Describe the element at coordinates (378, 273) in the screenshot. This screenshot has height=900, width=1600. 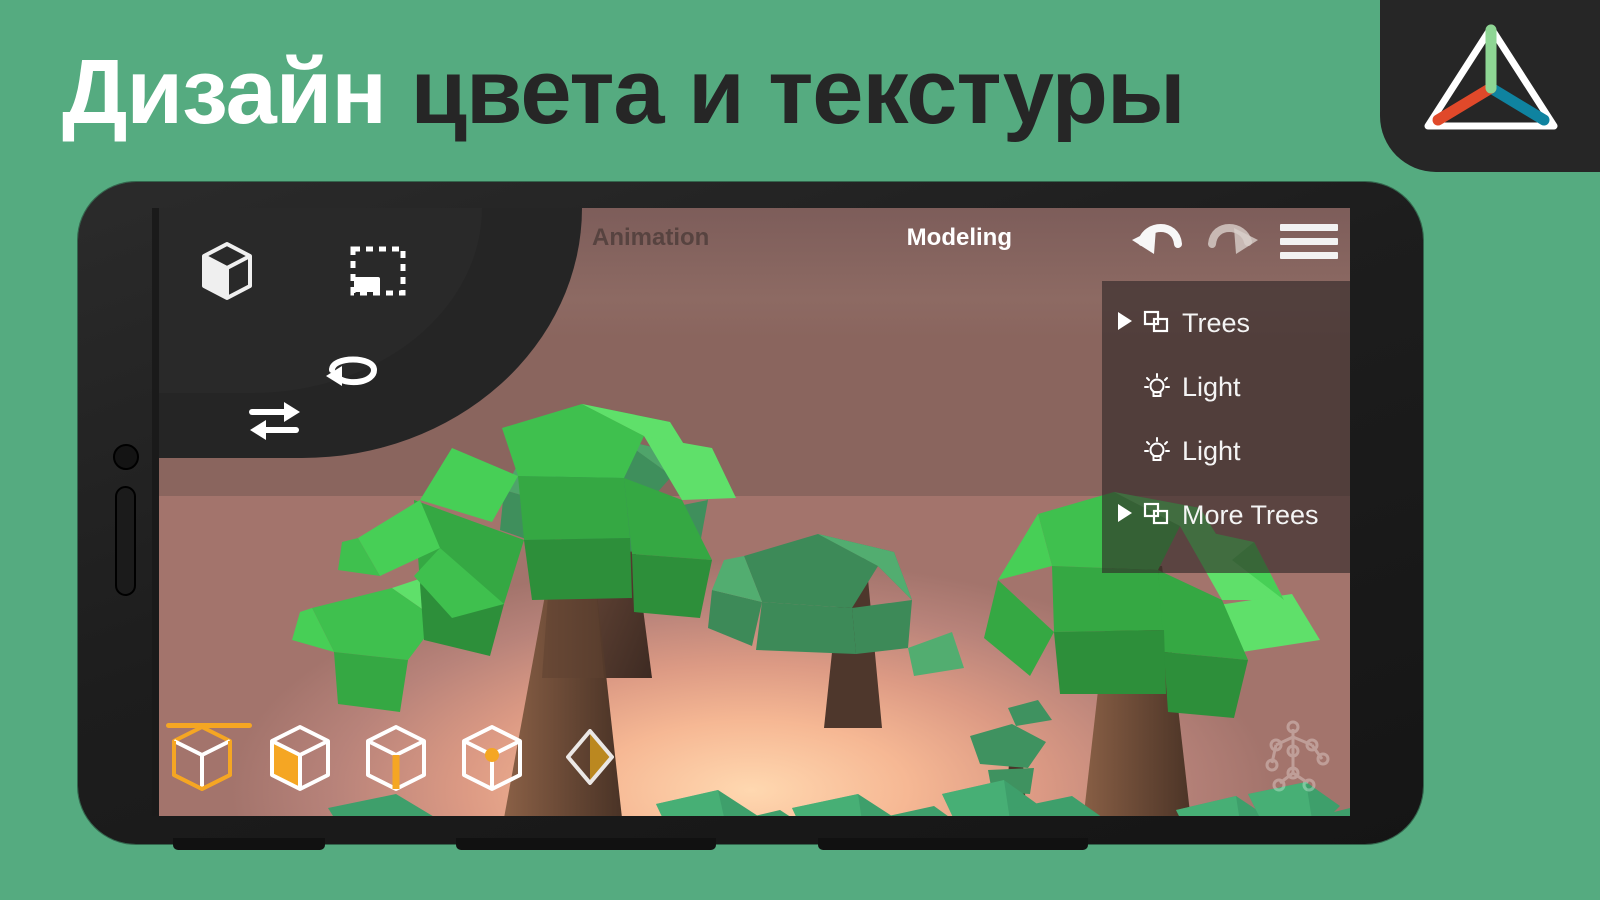
I see `marquee-select-icon` at that location.